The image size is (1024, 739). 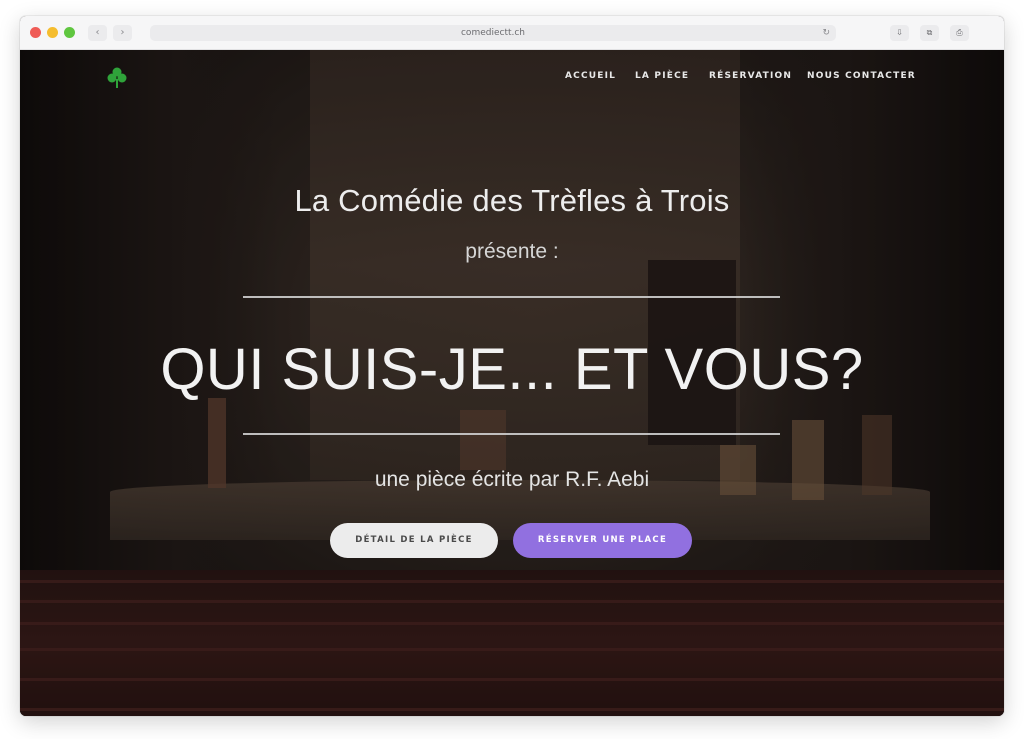 I want to click on minimize-window-button, so click(x=52, y=32).